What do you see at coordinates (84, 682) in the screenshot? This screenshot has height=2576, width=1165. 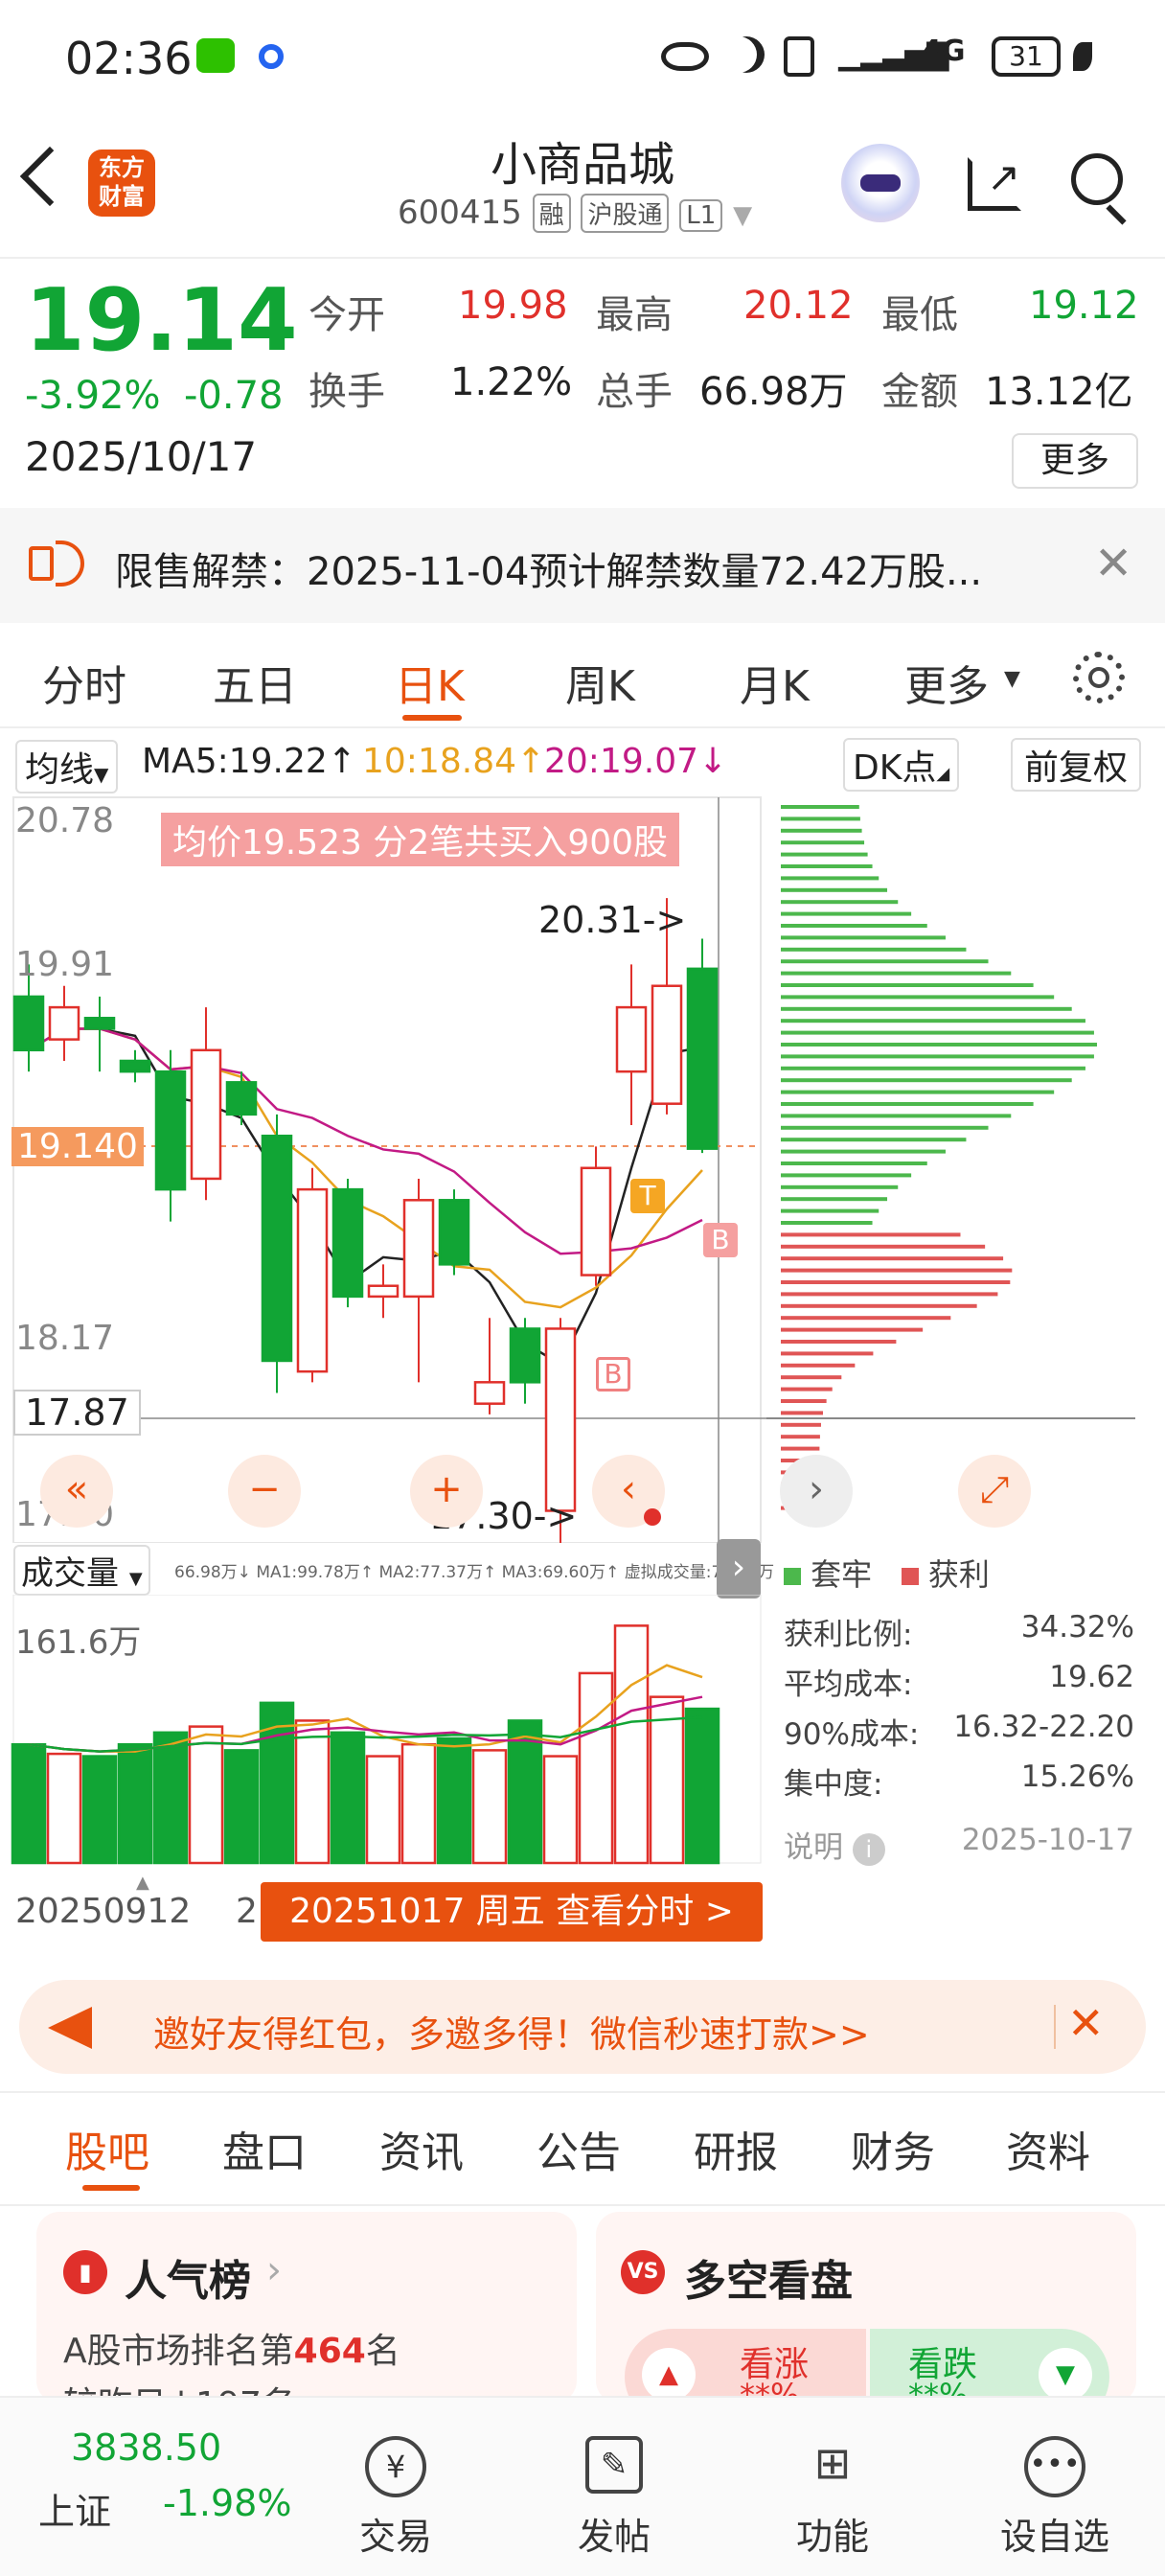 I see `tab-intraday: 分时` at bounding box center [84, 682].